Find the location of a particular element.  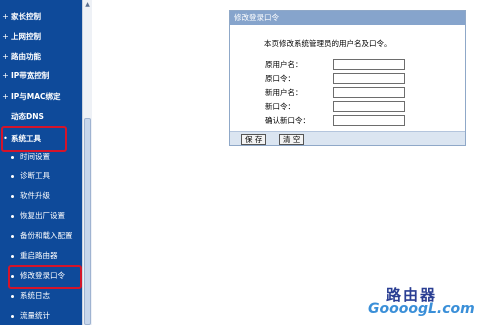

sidebar-subitem-reboot: 重启路由器 is located at coordinates (41, 256).